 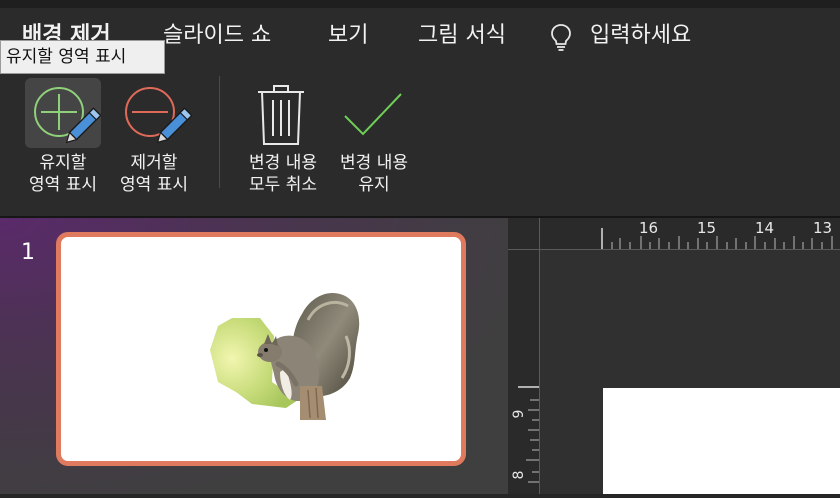 I want to click on vertical-ruler-ticks, so click(x=529, y=434).